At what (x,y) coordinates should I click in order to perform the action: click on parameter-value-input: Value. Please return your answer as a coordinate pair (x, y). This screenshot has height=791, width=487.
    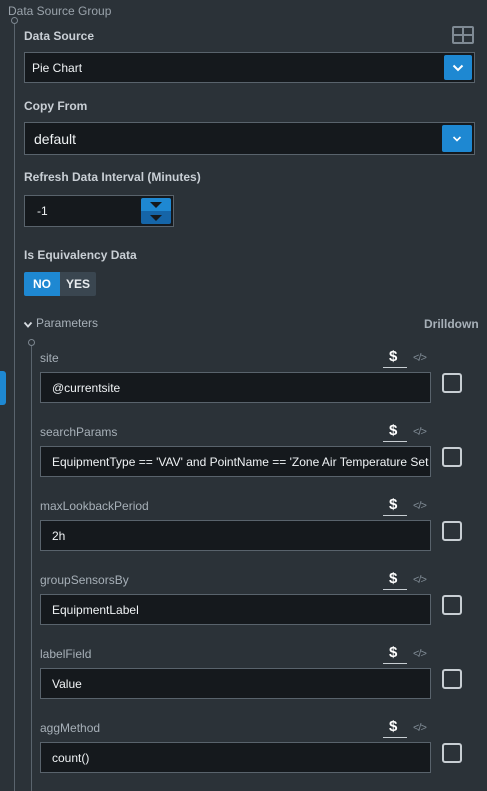
    Looking at the image, I should click on (235, 683).